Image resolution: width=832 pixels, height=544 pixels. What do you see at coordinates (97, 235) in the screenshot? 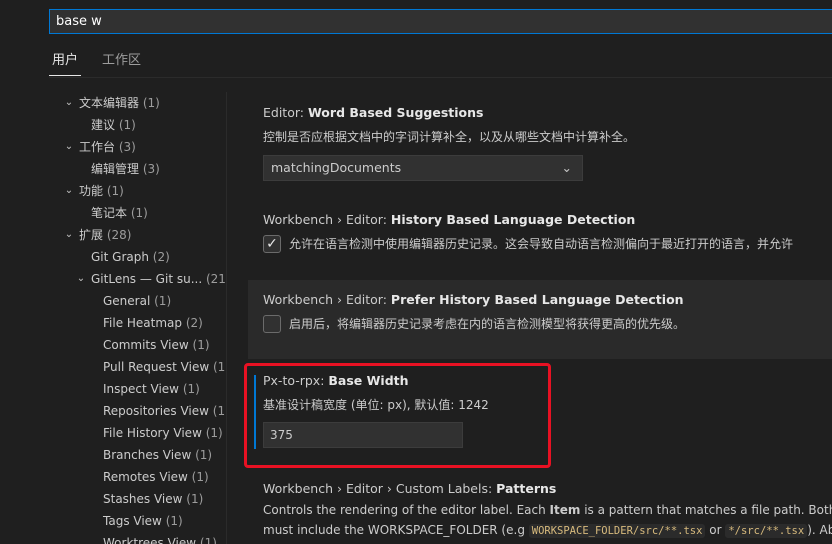
I see `toc-item-extensions: ⌄ 扩展 (28)` at bounding box center [97, 235].